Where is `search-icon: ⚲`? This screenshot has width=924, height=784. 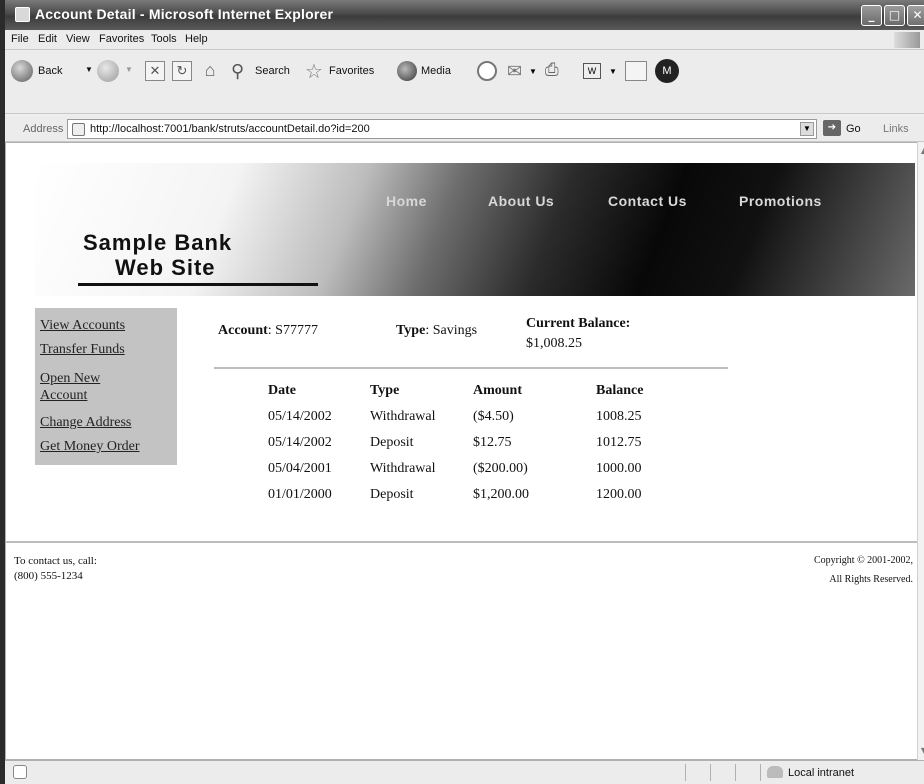
search-icon: ⚲ is located at coordinates (238, 71).